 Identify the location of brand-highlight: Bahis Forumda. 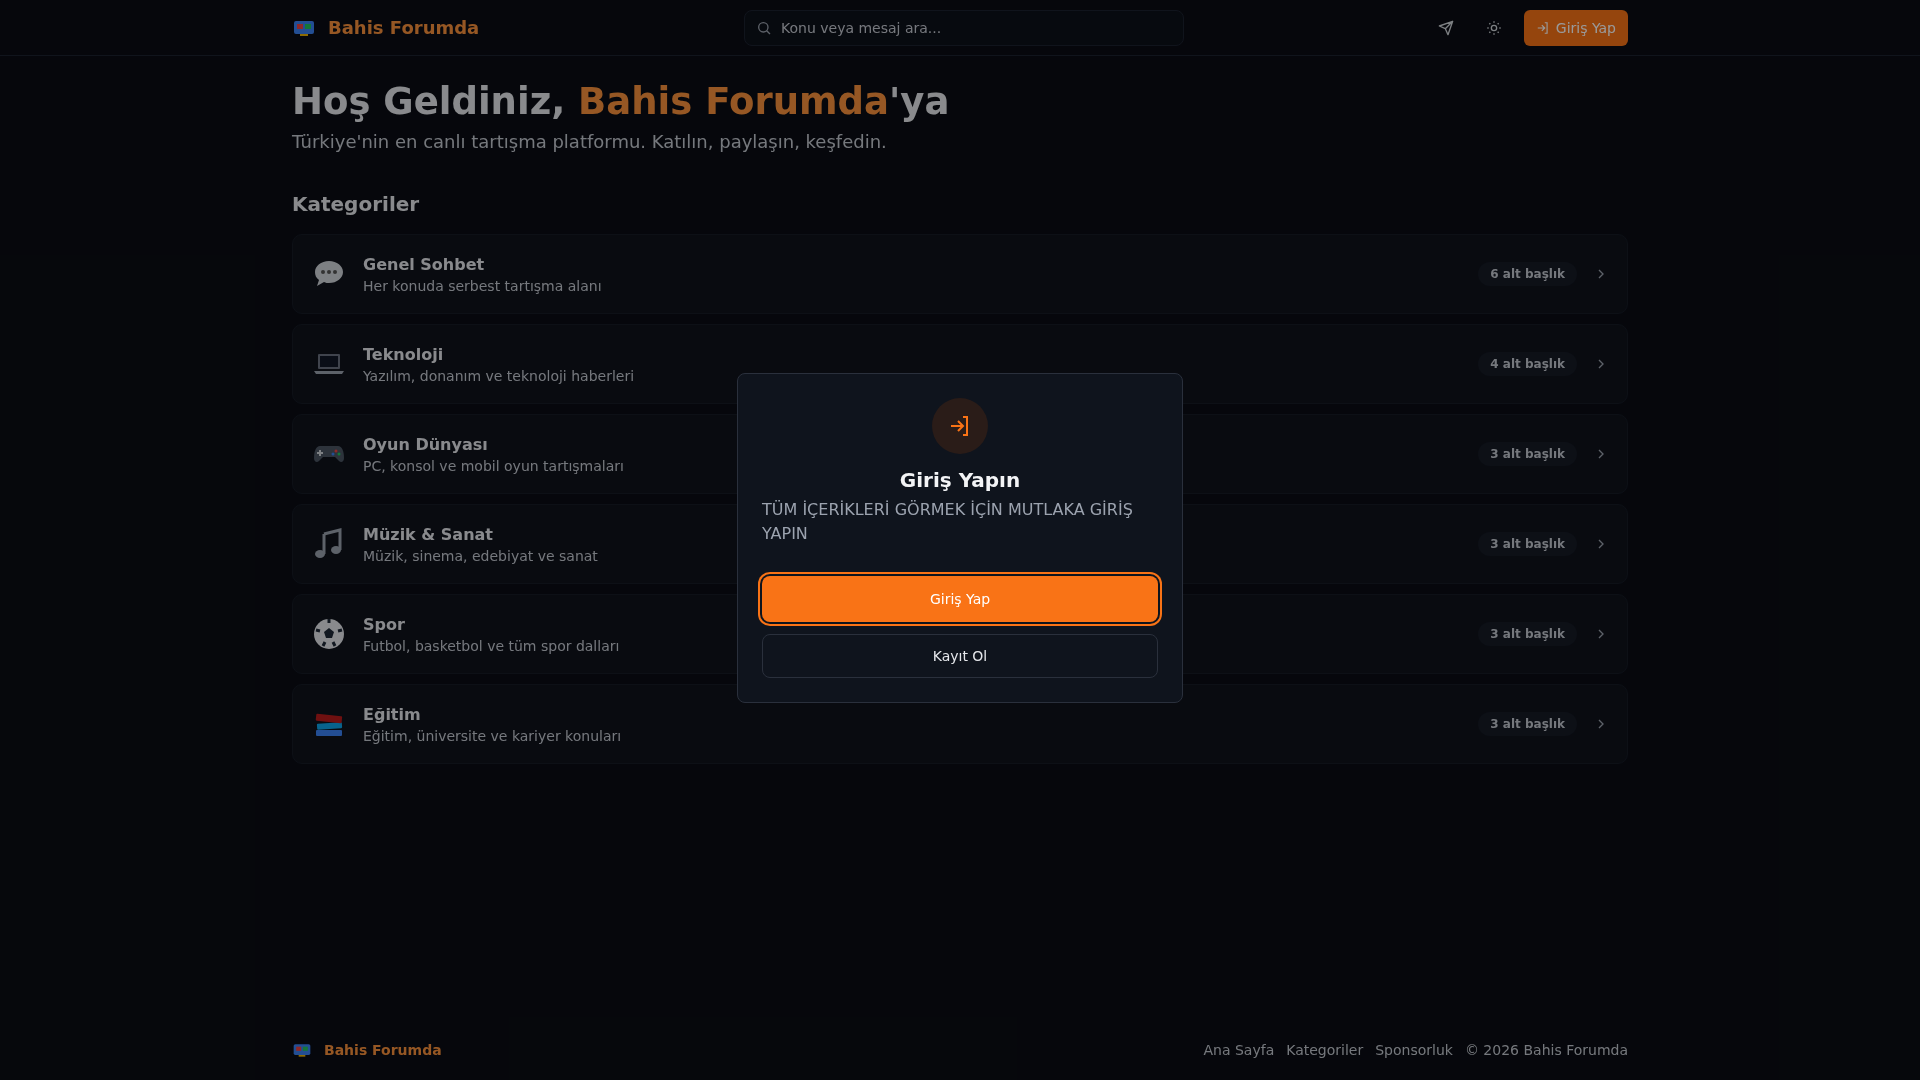
(733, 101).